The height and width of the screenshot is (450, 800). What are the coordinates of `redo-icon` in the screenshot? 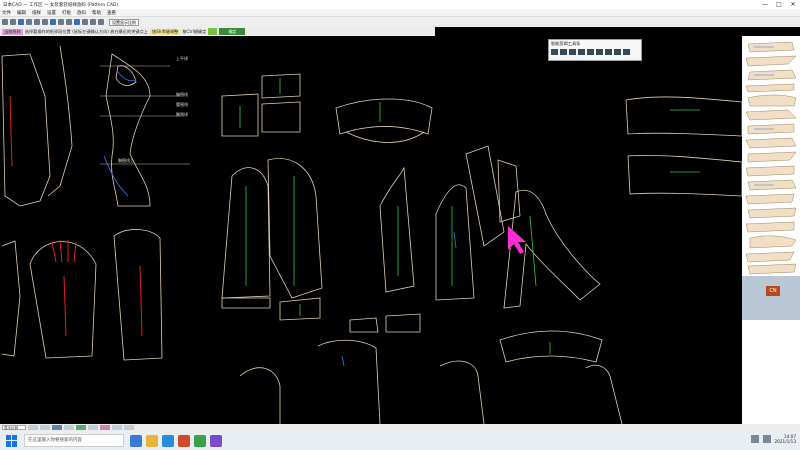 It's located at (45, 22).